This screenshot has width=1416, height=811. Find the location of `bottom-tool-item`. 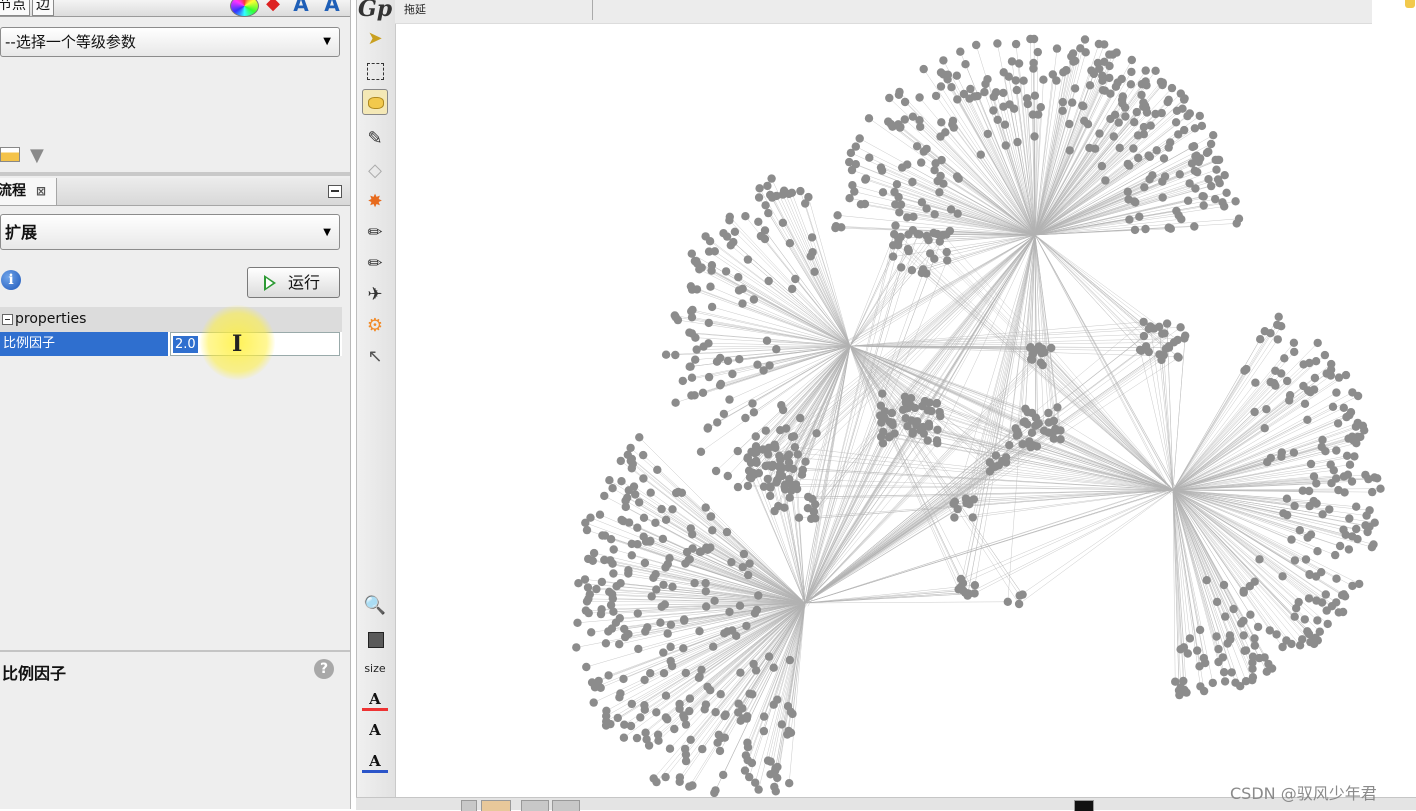

bottom-tool-item is located at coordinates (496, 805).